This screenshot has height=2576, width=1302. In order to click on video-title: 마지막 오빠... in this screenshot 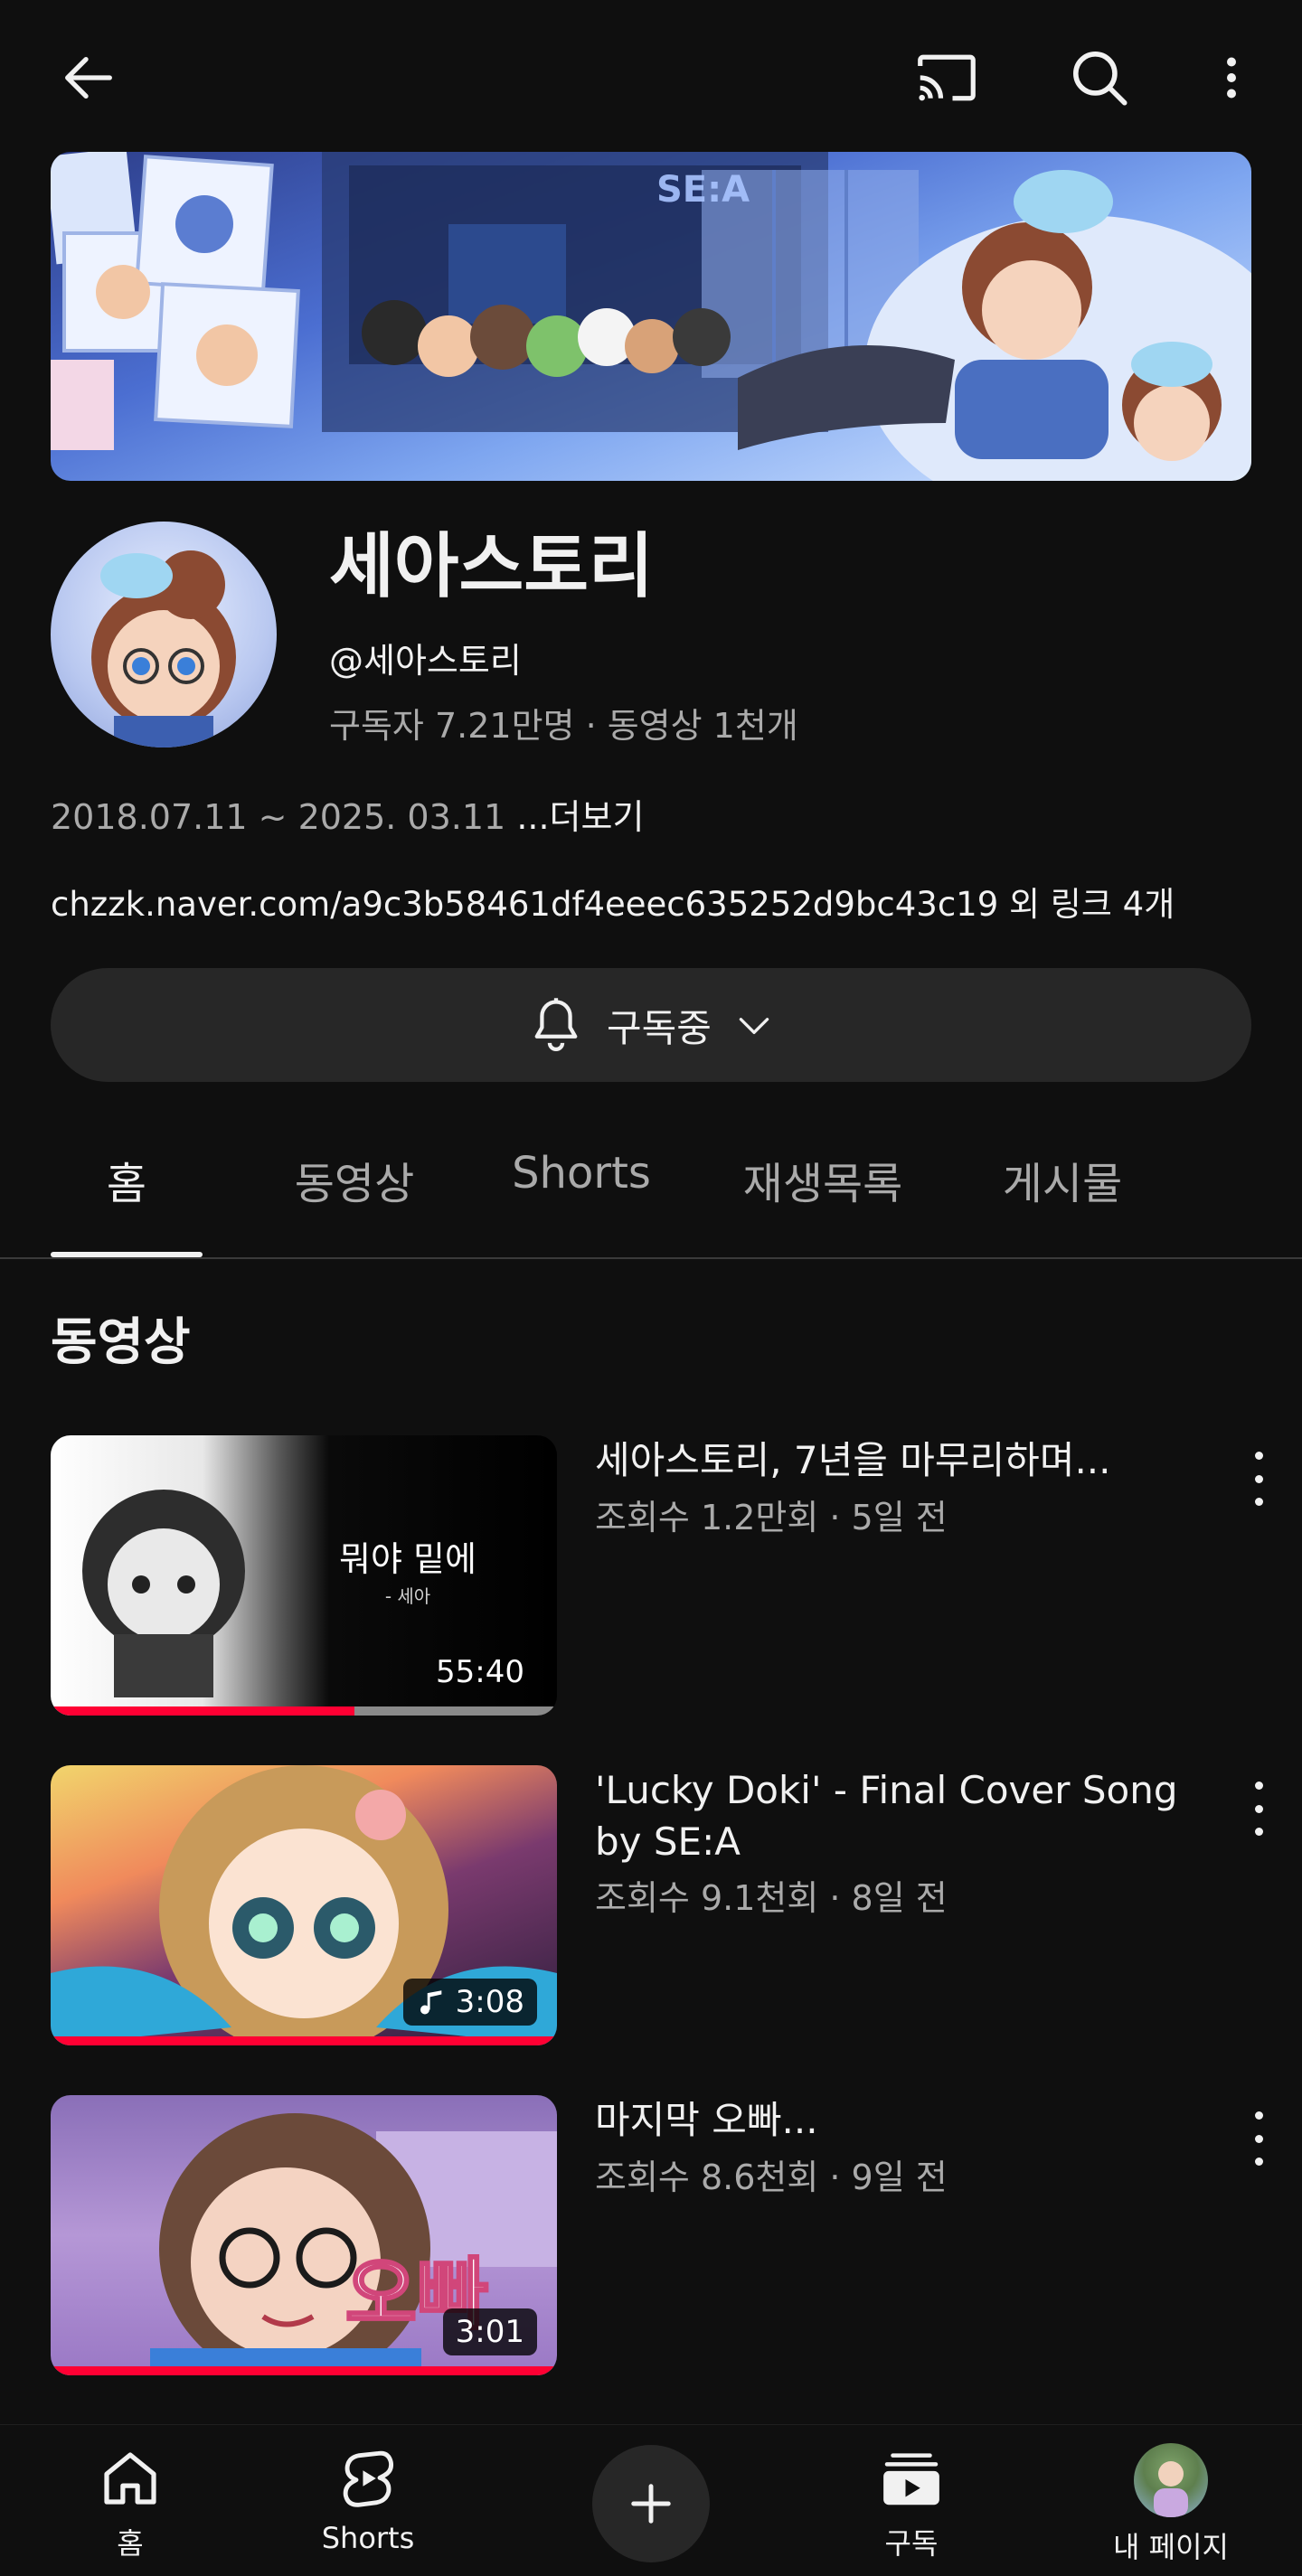, I will do `click(894, 2121)`.